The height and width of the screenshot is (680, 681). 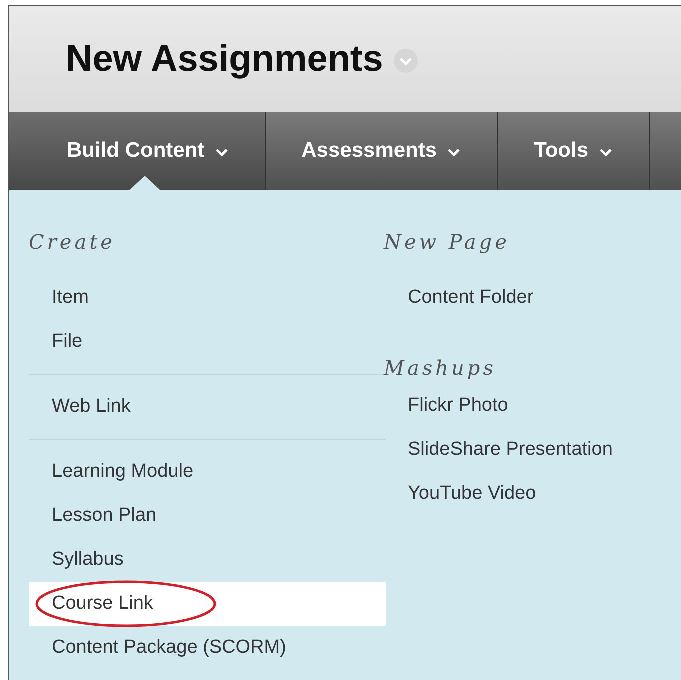 I want to click on menu-item: YouTube Video, so click(x=498, y=494).